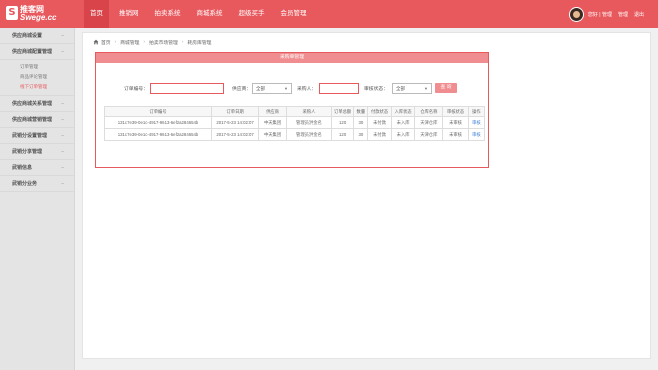 Image resolution: width=658 pixels, height=370 pixels. What do you see at coordinates (37, 67) in the screenshot?
I see `sidebar-item: 订单管理` at bounding box center [37, 67].